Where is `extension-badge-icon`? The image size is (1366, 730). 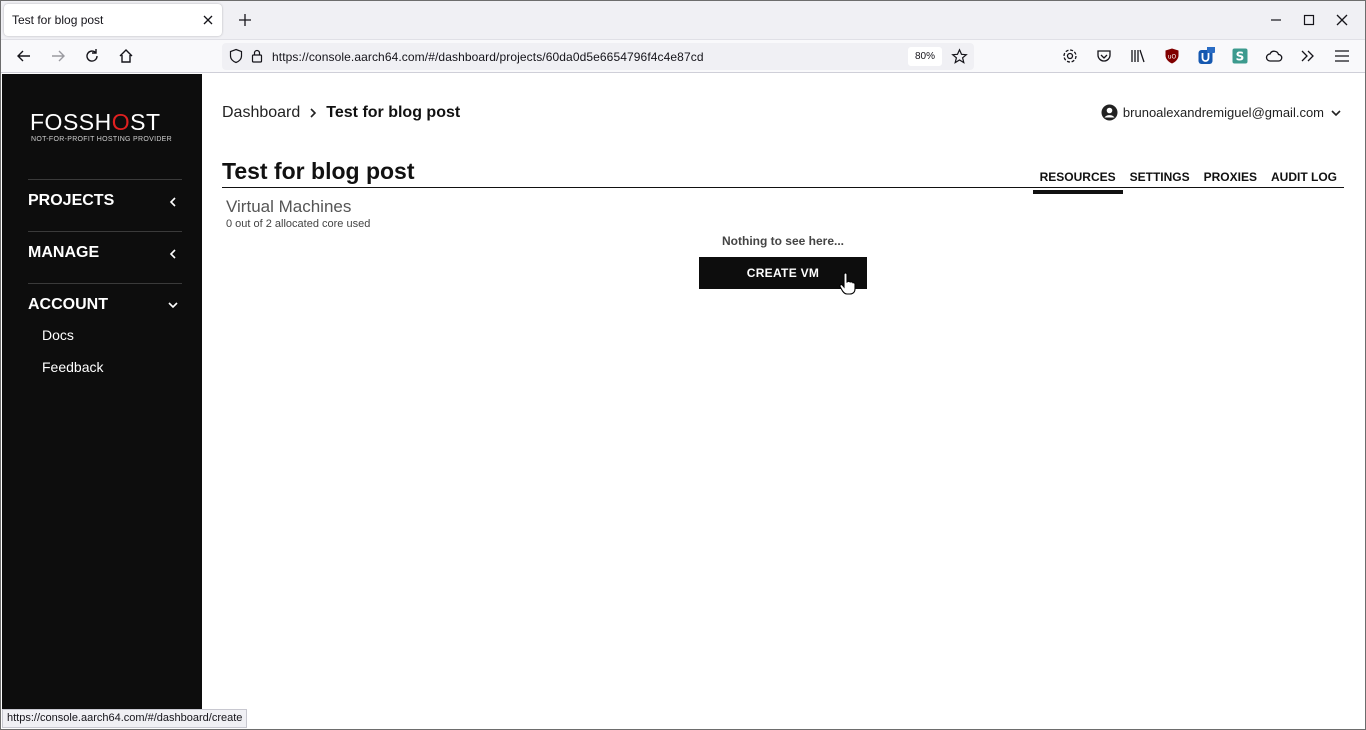 extension-badge-icon is located at coordinates (1206, 56).